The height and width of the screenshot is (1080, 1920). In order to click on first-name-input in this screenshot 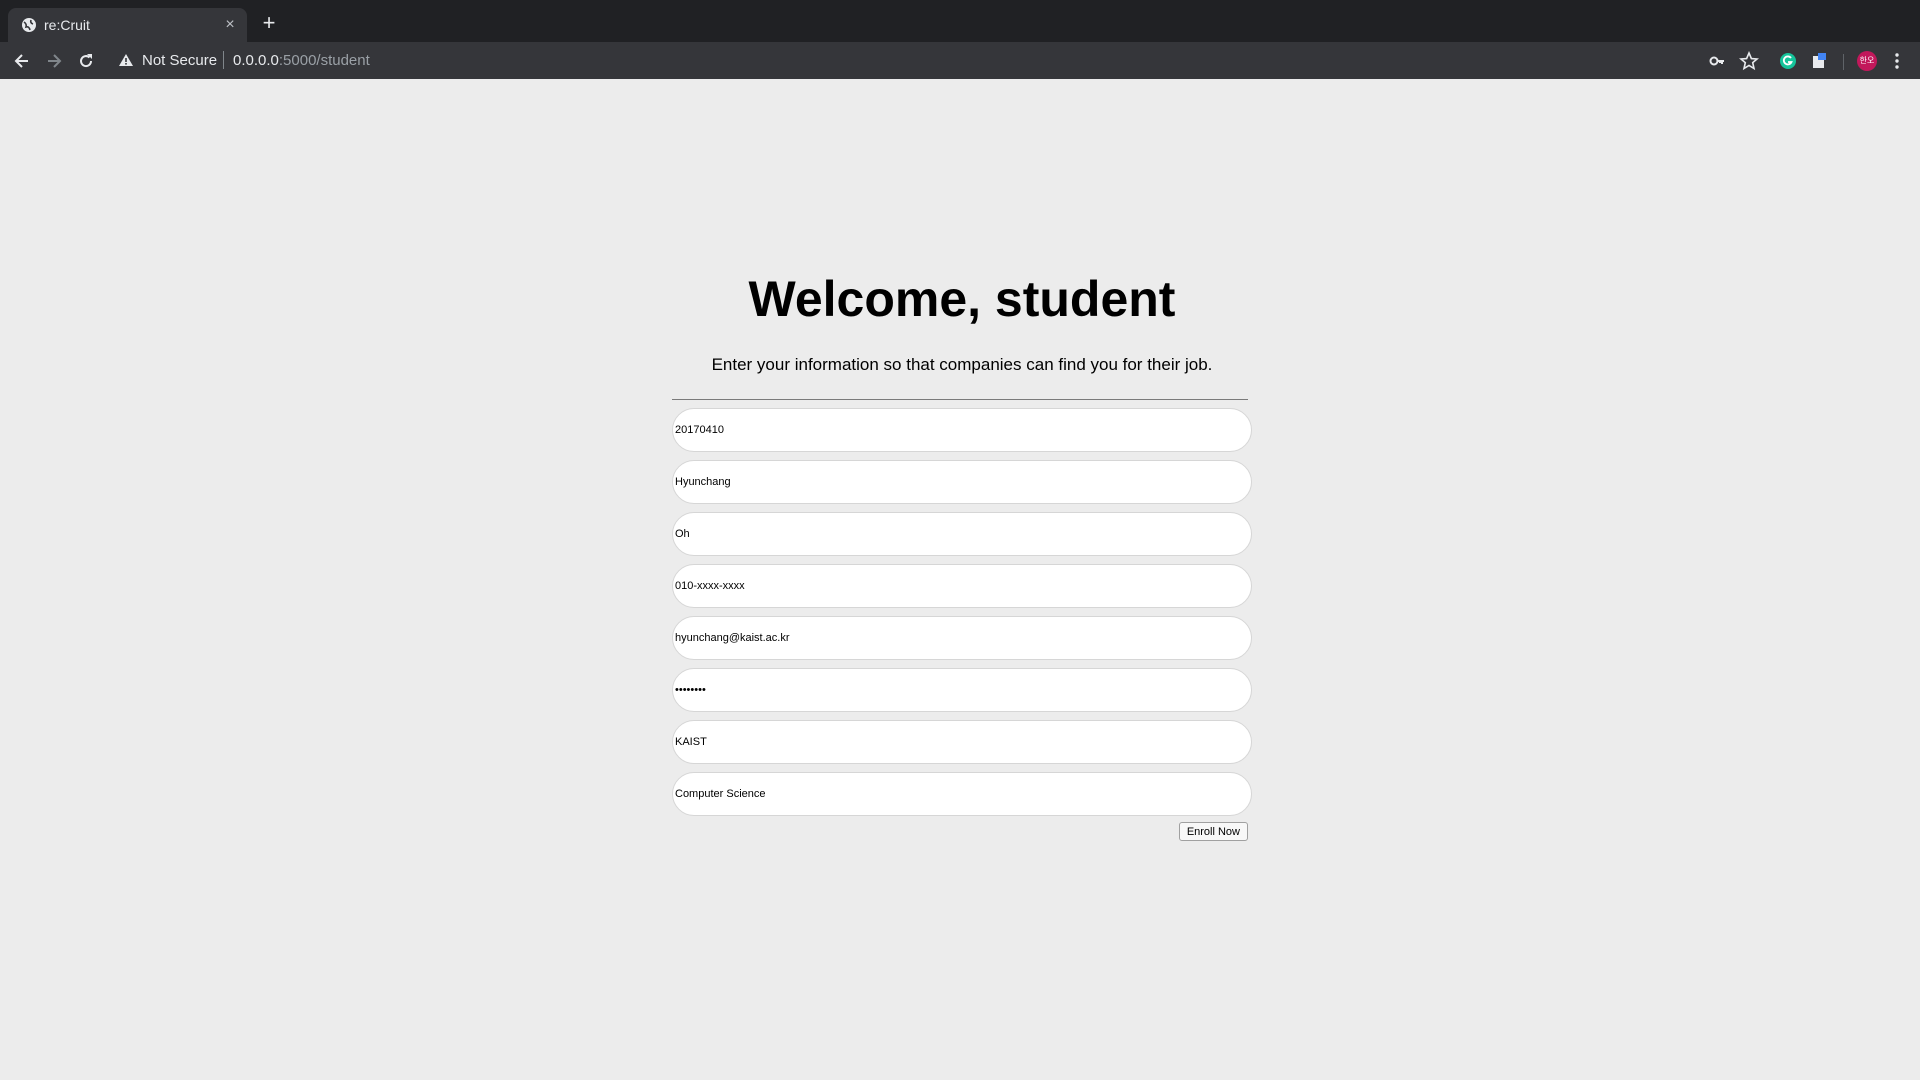, I will do `click(962, 482)`.